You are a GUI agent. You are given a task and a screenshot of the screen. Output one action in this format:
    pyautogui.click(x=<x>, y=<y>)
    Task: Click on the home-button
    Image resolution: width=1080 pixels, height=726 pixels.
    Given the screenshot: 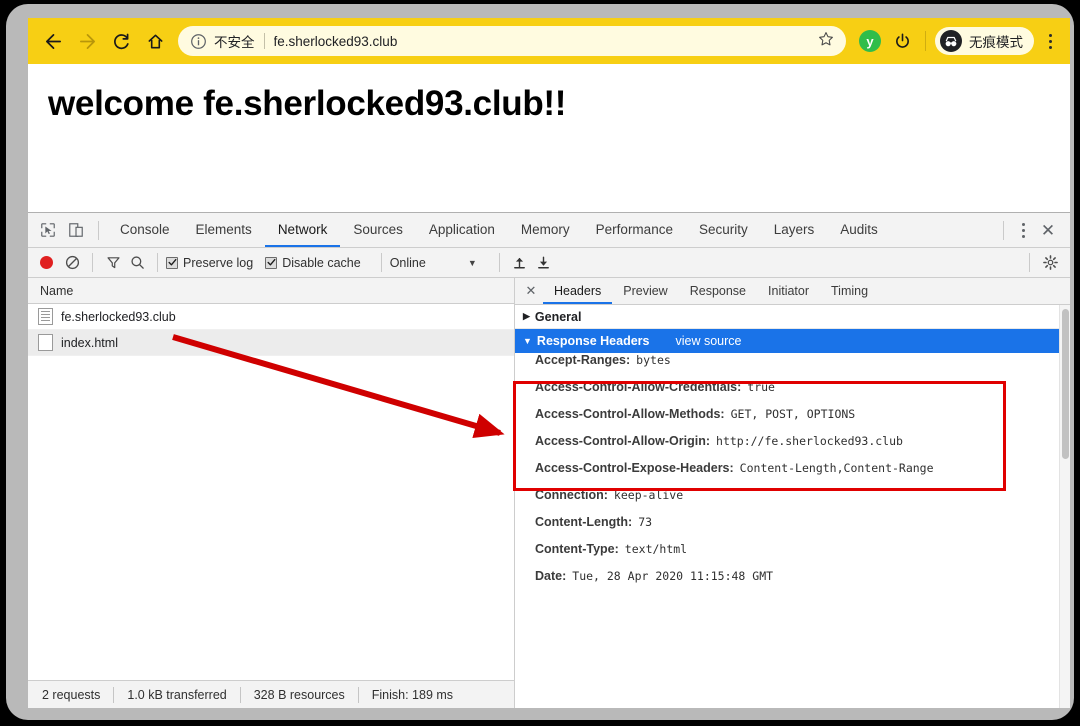 What is the action you would take?
    pyautogui.click(x=155, y=41)
    